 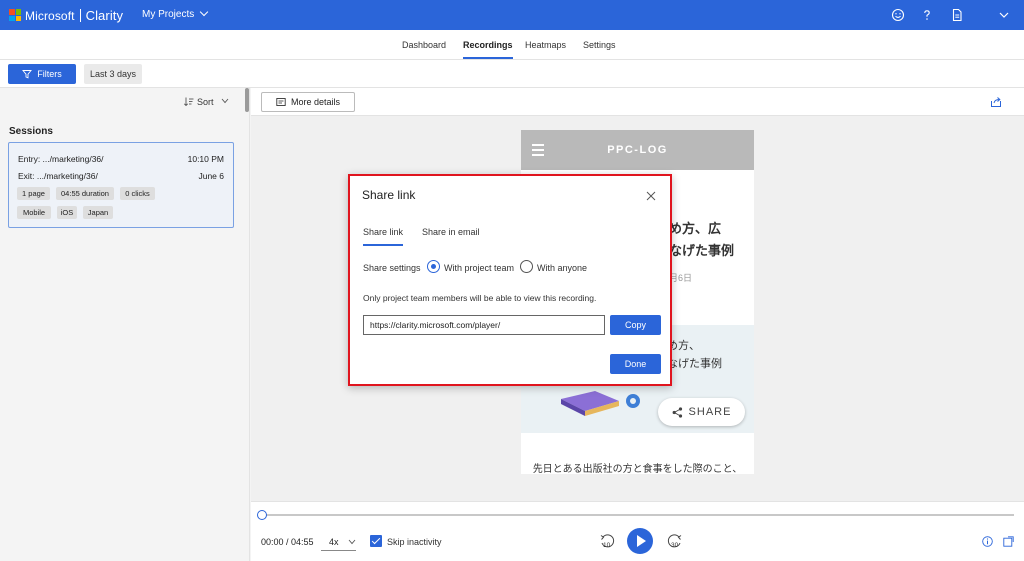 What do you see at coordinates (61, 159) in the screenshot?
I see `session-entry: Entry: .../marketing/36/` at bounding box center [61, 159].